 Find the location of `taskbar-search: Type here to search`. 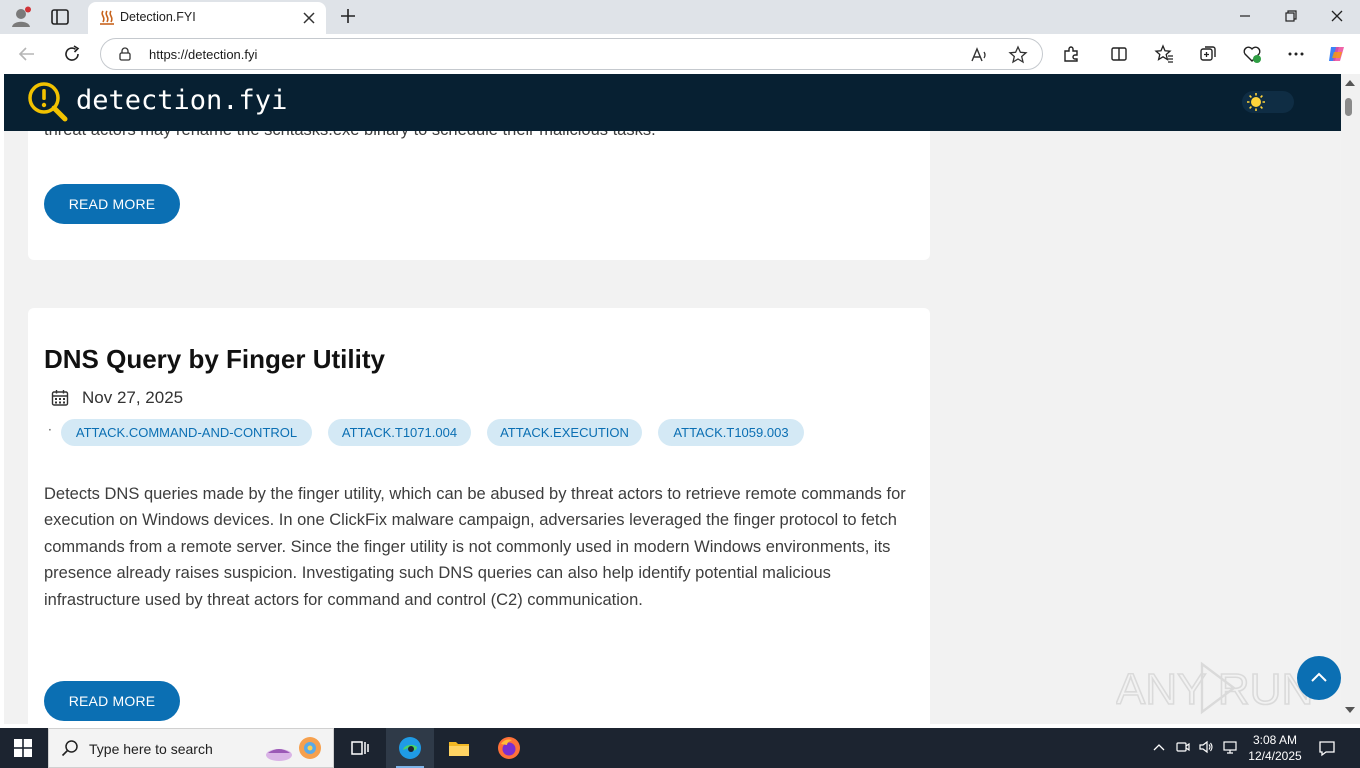

taskbar-search: Type here to search is located at coordinates (191, 748).